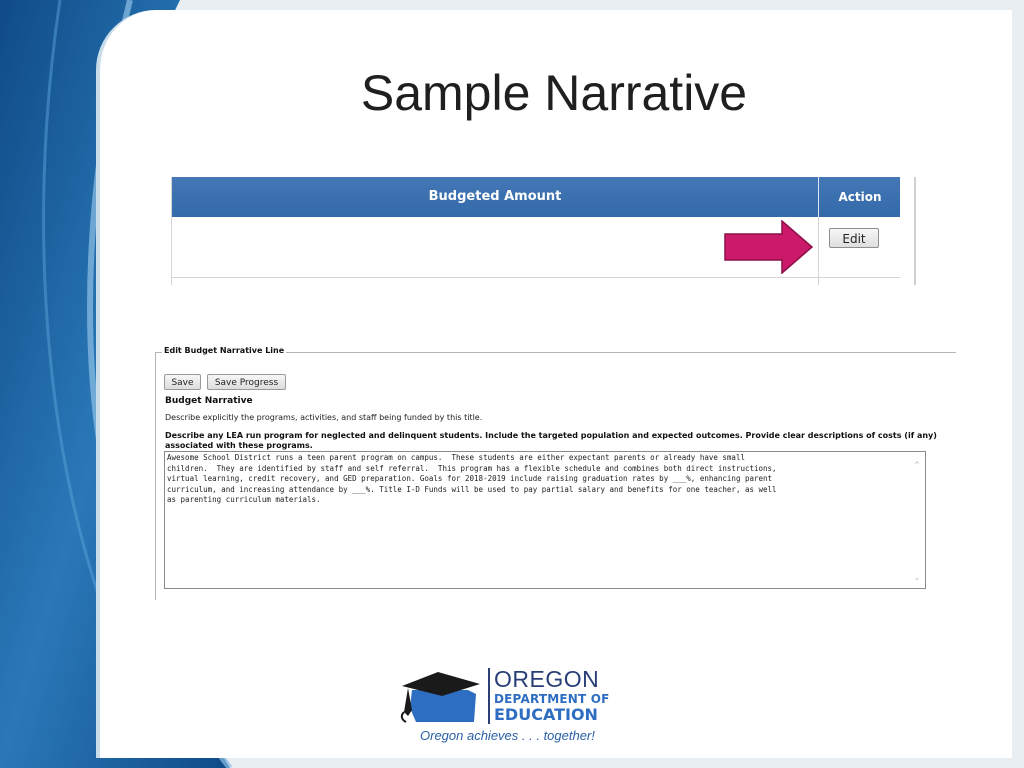 The width and height of the screenshot is (1024, 768). What do you see at coordinates (917, 465) in the screenshot?
I see `chevron-up-icon: ⌃` at bounding box center [917, 465].